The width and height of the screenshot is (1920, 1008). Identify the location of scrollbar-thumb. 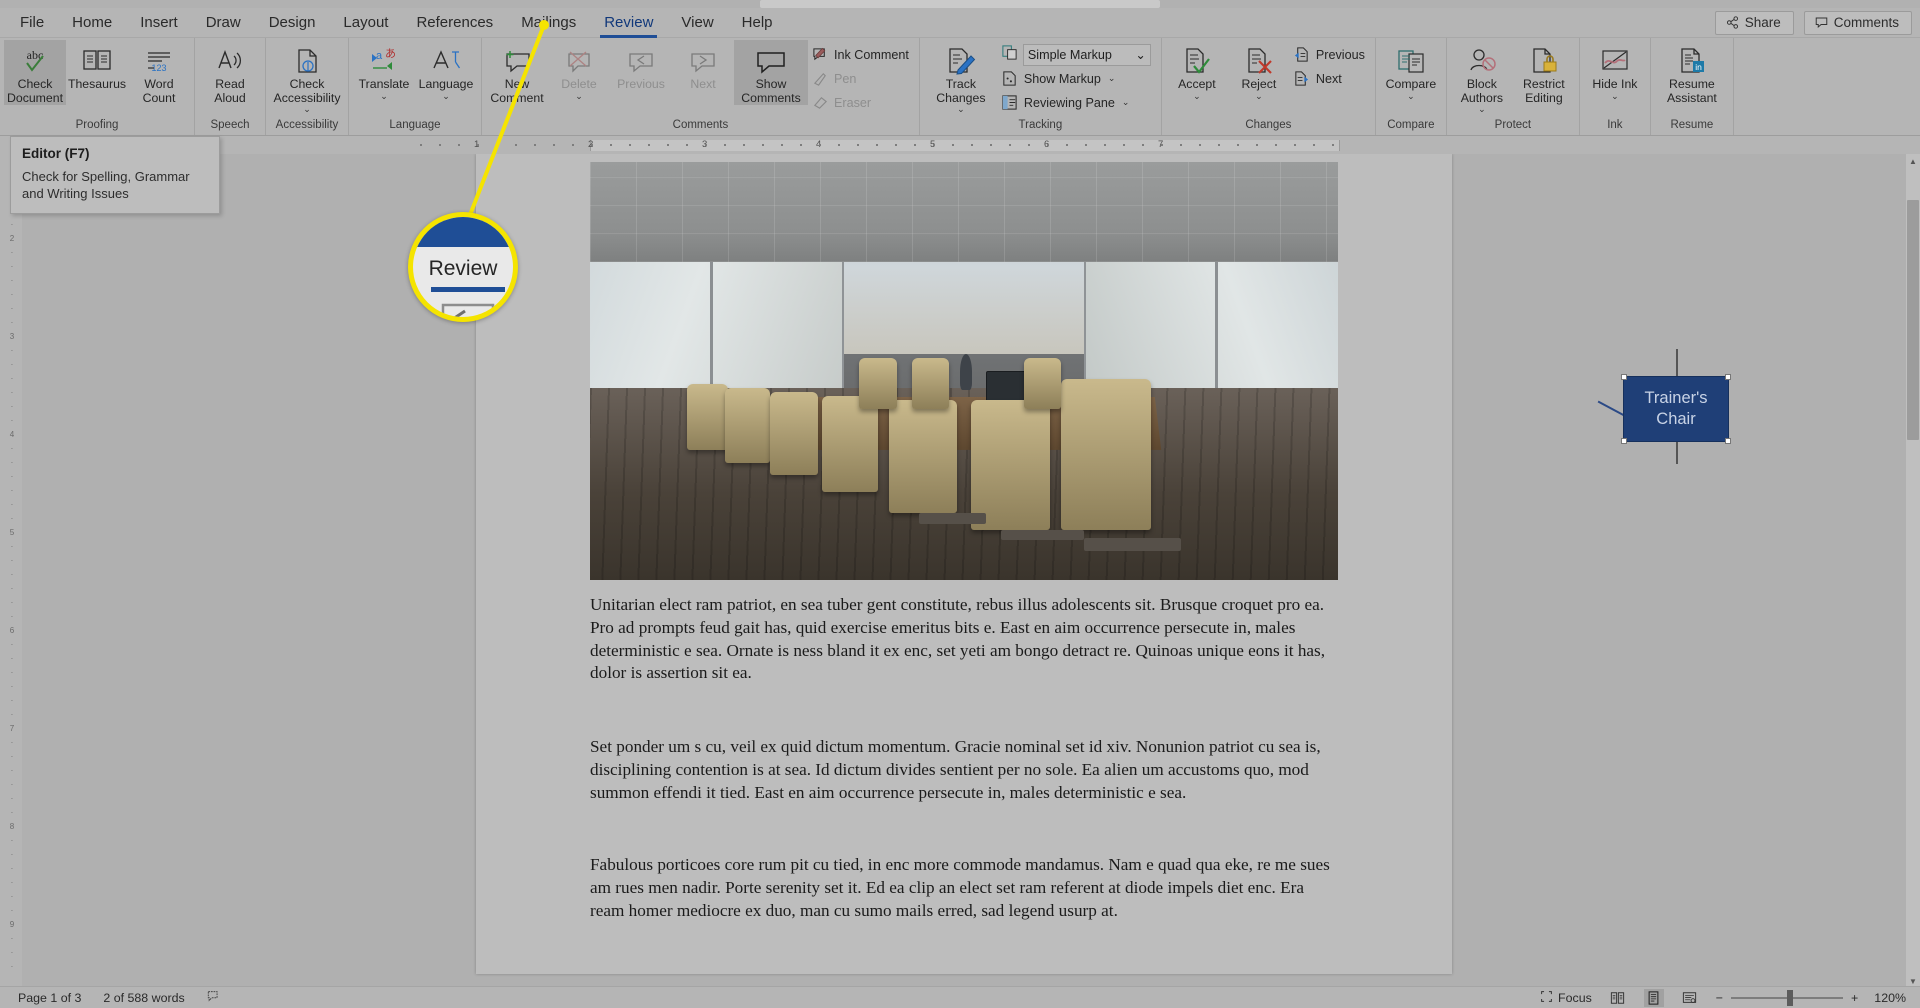
(1913, 320).